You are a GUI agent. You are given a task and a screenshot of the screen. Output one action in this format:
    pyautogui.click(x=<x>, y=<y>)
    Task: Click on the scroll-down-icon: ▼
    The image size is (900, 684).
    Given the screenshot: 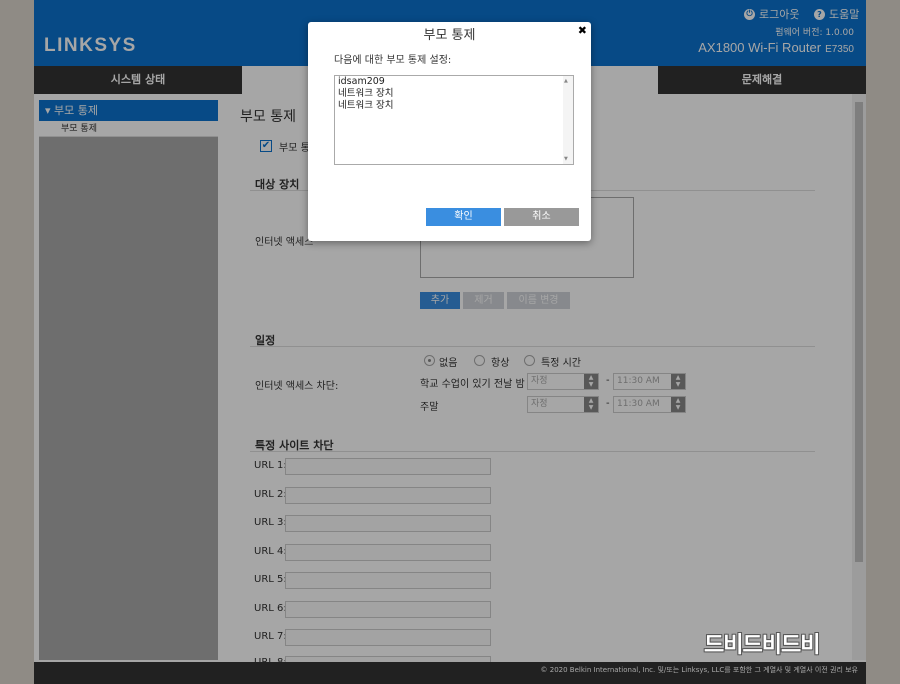 What is the action you would take?
    pyautogui.click(x=566, y=159)
    